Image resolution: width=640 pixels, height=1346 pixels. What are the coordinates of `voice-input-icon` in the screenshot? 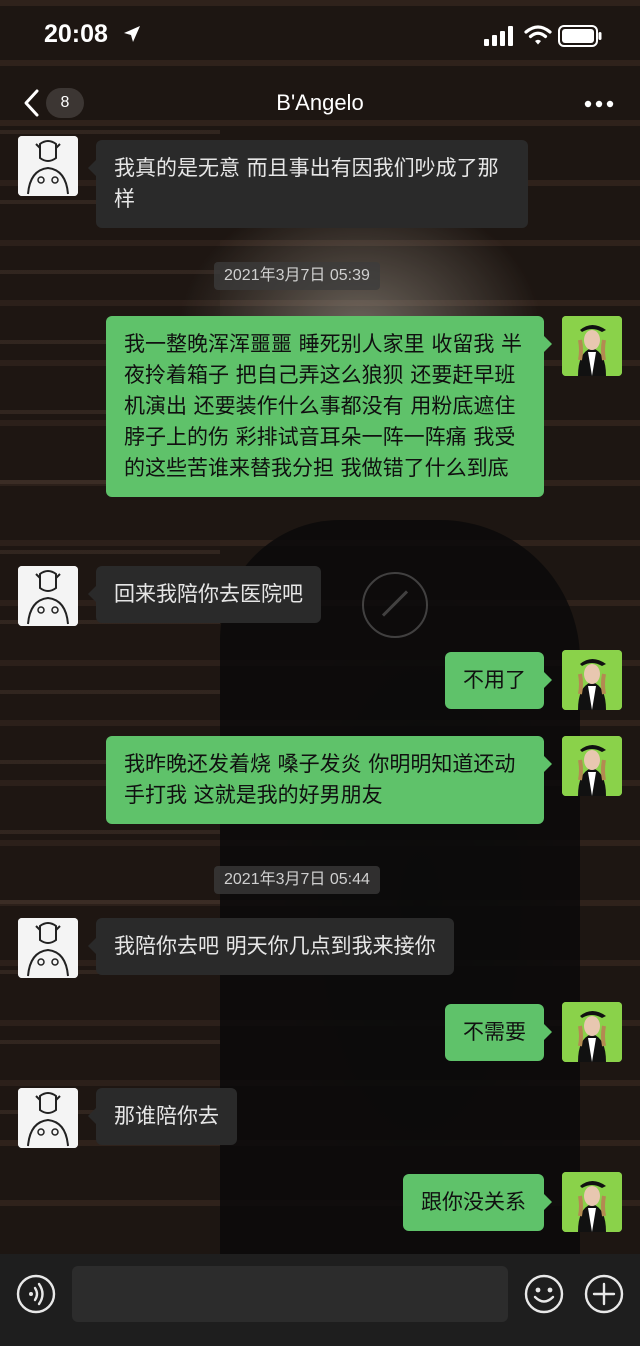 It's located at (36, 1294).